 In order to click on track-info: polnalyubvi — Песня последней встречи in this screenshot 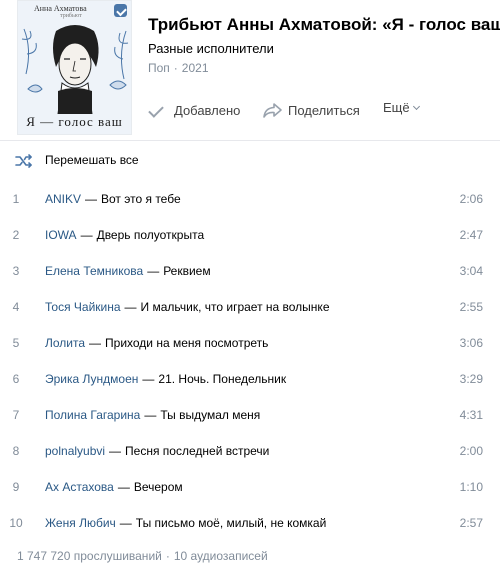, I will do `click(157, 451)`.